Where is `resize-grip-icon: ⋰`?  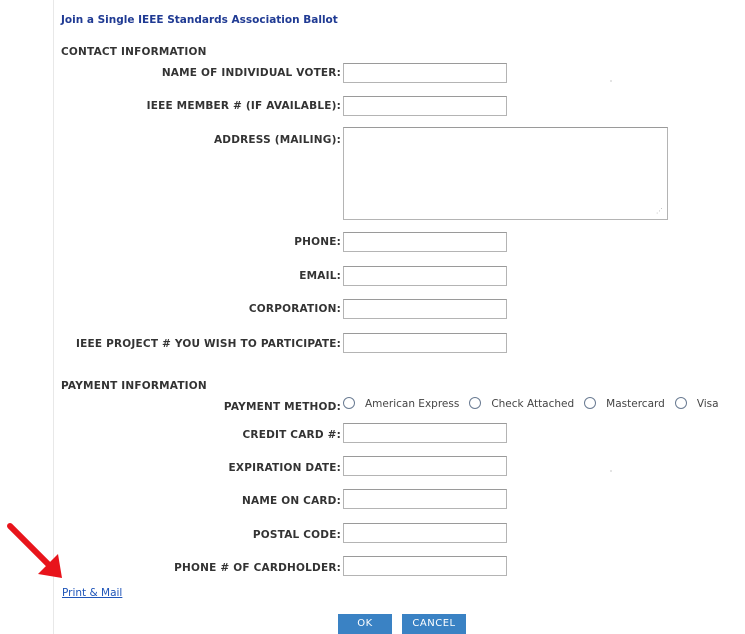 resize-grip-icon: ⋰ is located at coordinates (660, 211).